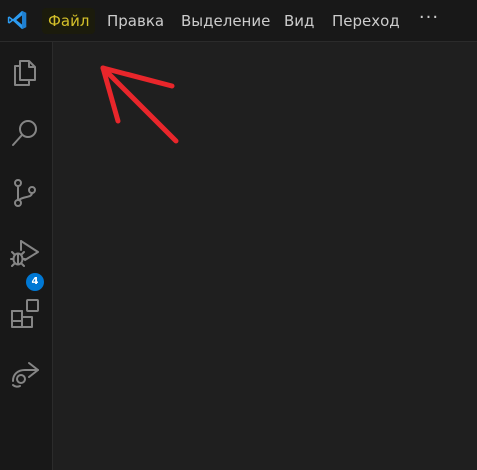 This screenshot has height=470, width=477. Describe the element at coordinates (17, 20) in the screenshot. I see `vscode-logo-icon` at that location.